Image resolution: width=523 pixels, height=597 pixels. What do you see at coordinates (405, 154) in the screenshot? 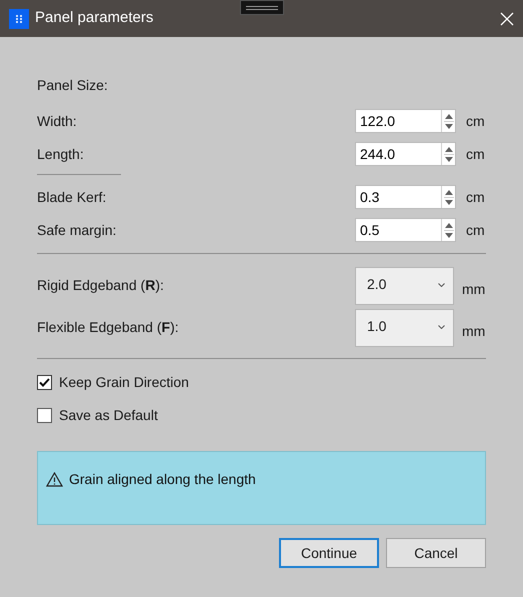
I see `number-field: 244.0` at bounding box center [405, 154].